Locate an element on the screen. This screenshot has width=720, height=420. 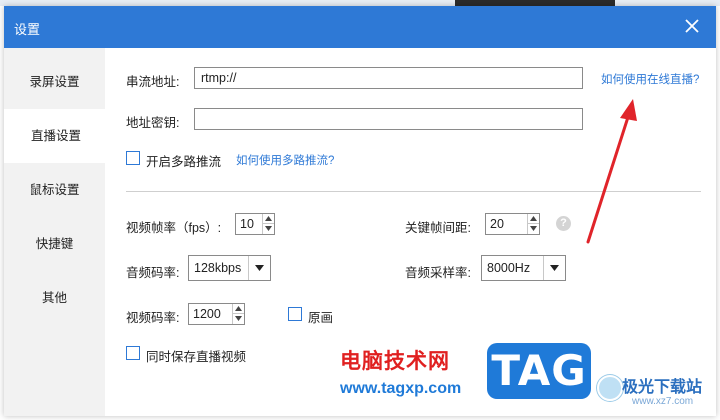
stream-url-input: rtmp:// is located at coordinates (388, 78).